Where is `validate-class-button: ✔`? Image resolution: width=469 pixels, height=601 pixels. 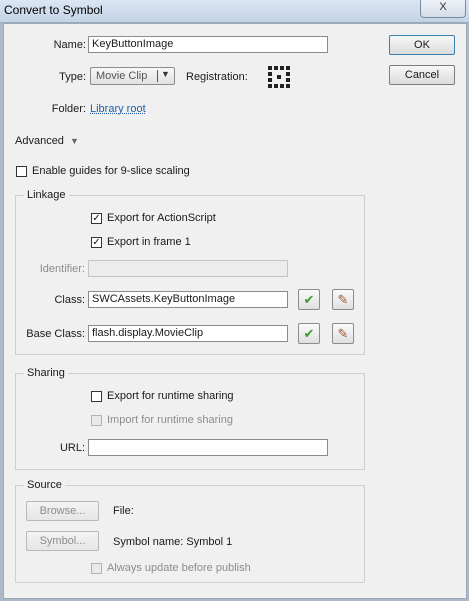
validate-class-button: ✔ is located at coordinates (309, 299).